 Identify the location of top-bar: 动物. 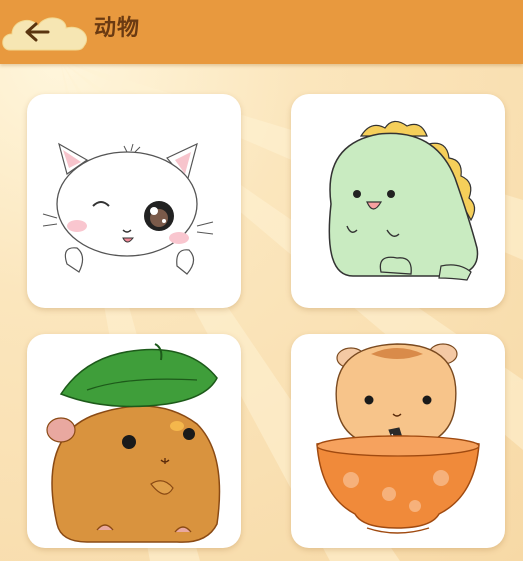
(261, 32).